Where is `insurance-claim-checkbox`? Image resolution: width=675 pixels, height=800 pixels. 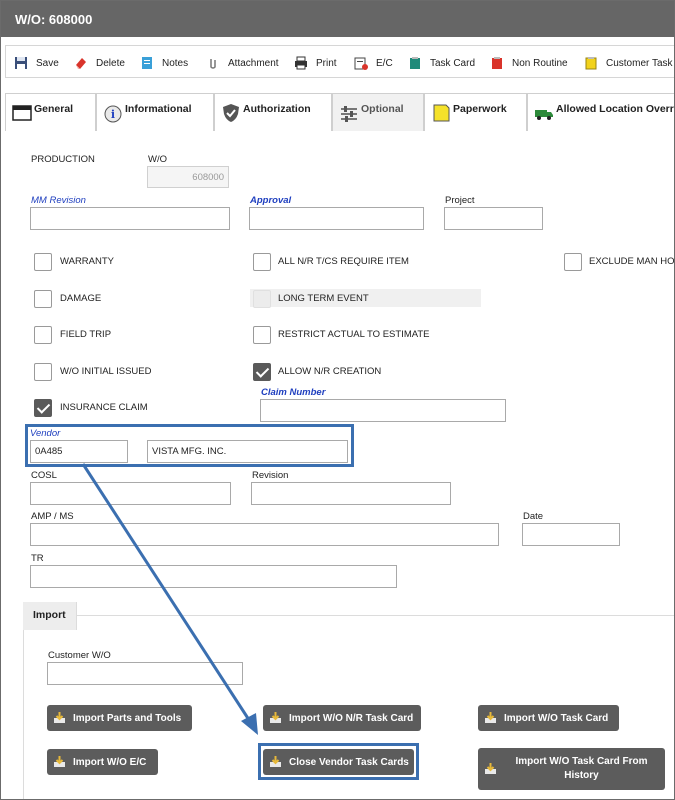
insurance-claim-checkbox is located at coordinates (43, 408).